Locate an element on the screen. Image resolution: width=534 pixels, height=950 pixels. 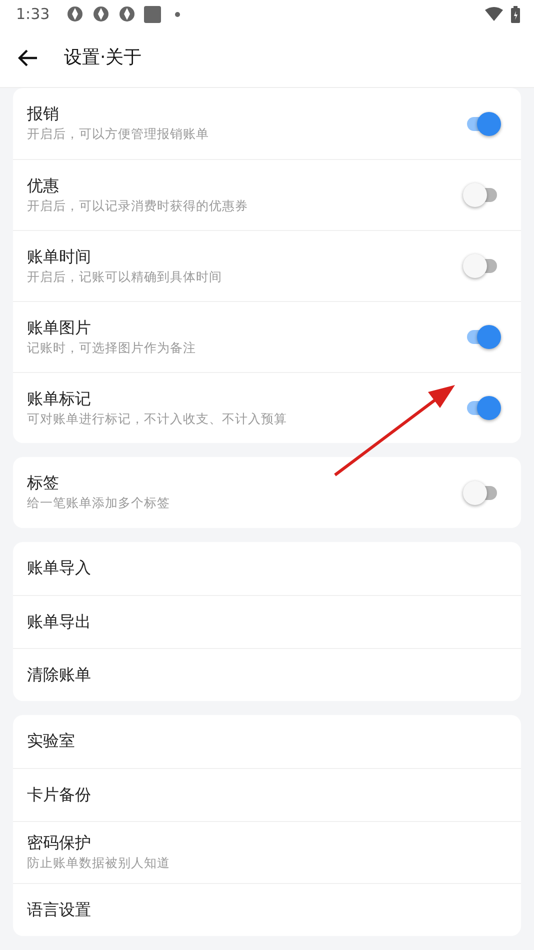
settings-row: 优惠 开启后，可以记录消费时获得的优惠券 is located at coordinates (267, 194).